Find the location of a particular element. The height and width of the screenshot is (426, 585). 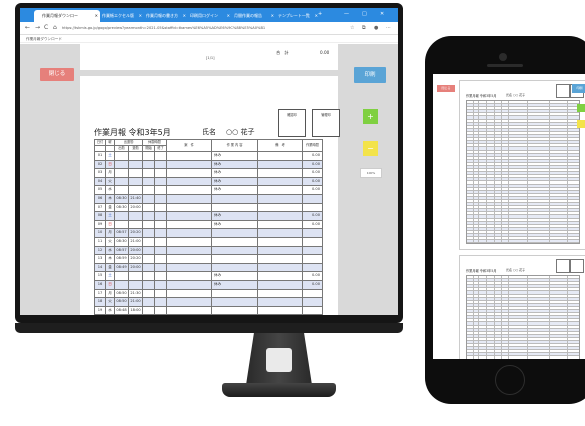

maximize-icon: □ is located at coordinates (364, 14).